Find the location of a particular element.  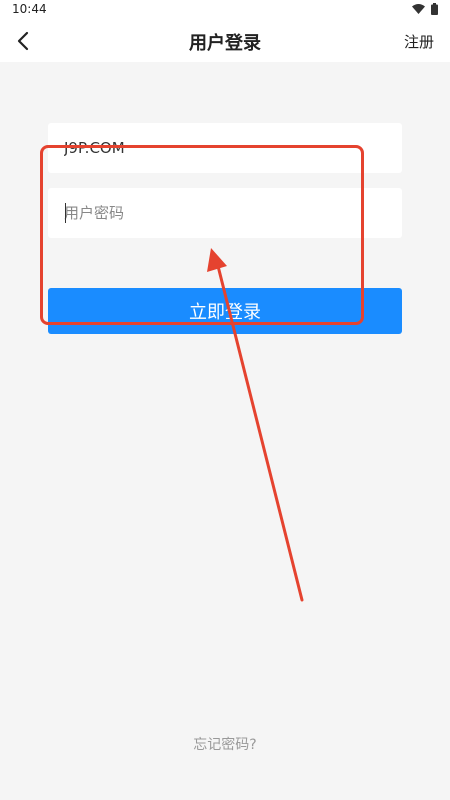

battery-icon is located at coordinates (434, 9).